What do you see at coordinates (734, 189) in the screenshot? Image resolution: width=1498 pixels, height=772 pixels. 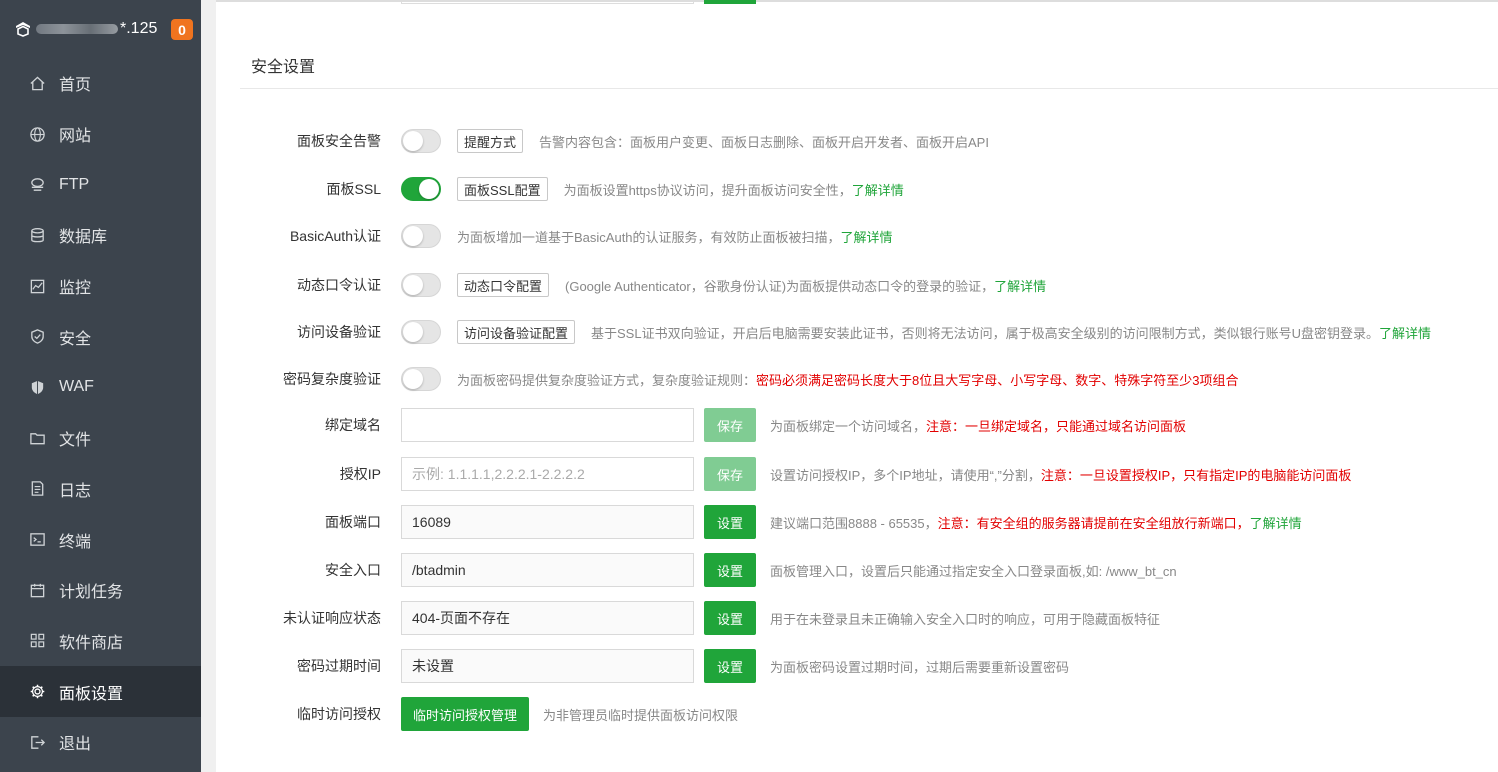 I see `setting-description: 为面板设置https协议访问，提升面板访问安全性，了解详情` at bounding box center [734, 189].